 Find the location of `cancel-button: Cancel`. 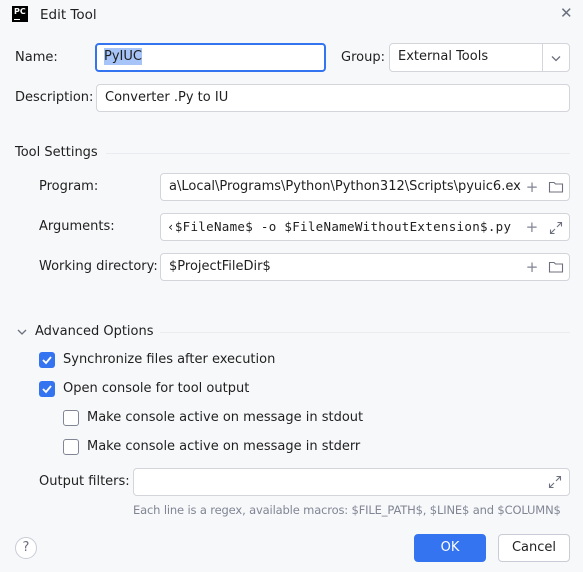

cancel-button: Cancel is located at coordinates (534, 548).